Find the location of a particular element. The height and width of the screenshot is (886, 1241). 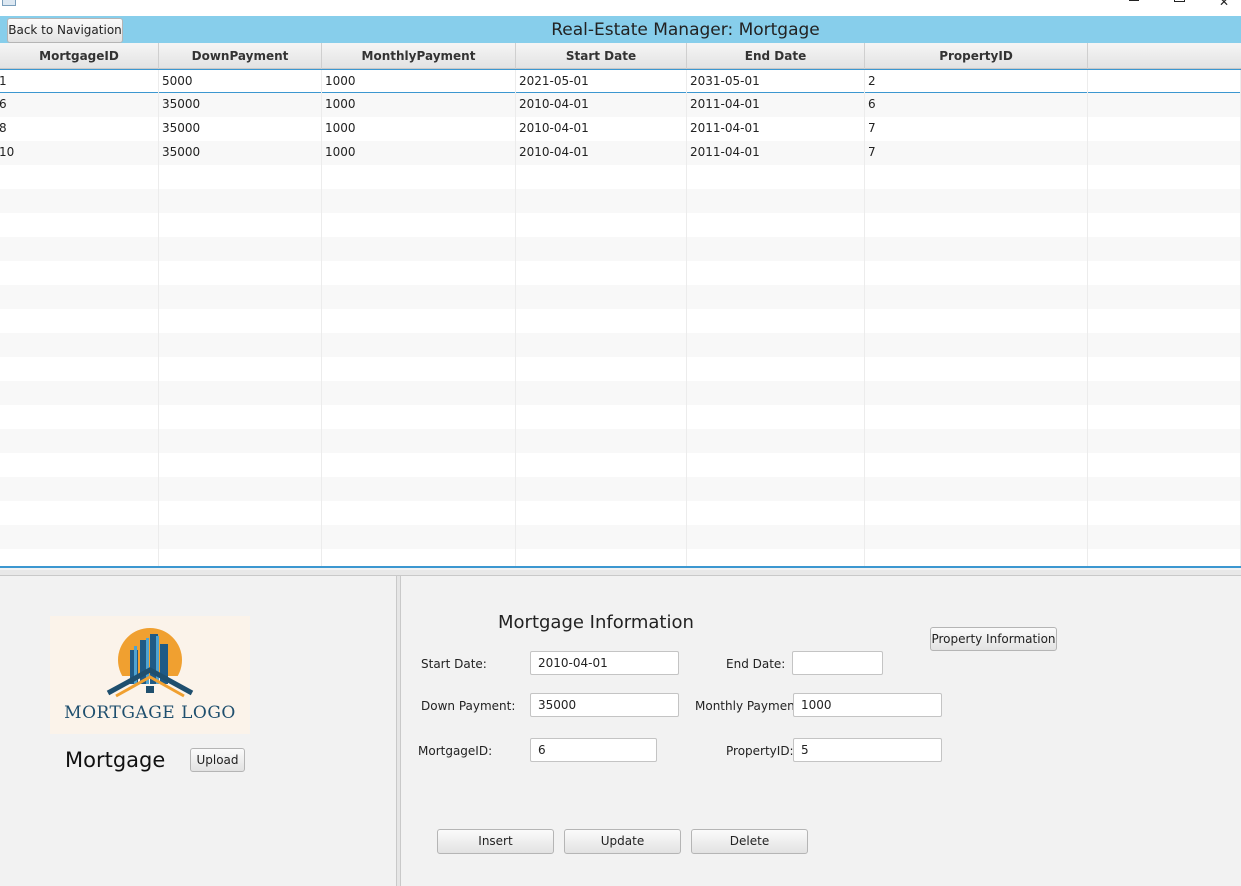

table-cell: 1 is located at coordinates (79, 82).